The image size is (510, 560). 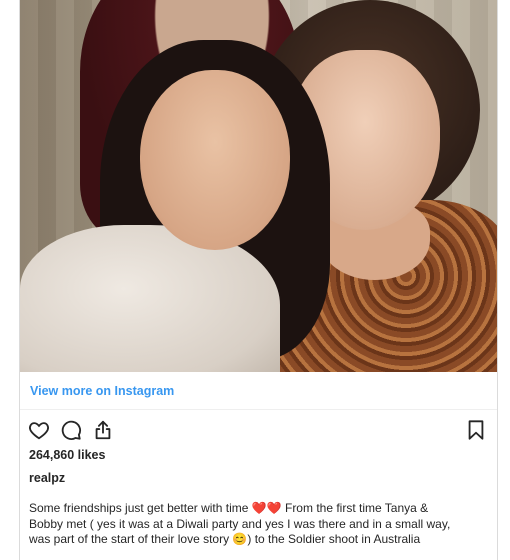 What do you see at coordinates (103, 430) in the screenshot?
I see `share-icon` at bounding box center [103, 430].